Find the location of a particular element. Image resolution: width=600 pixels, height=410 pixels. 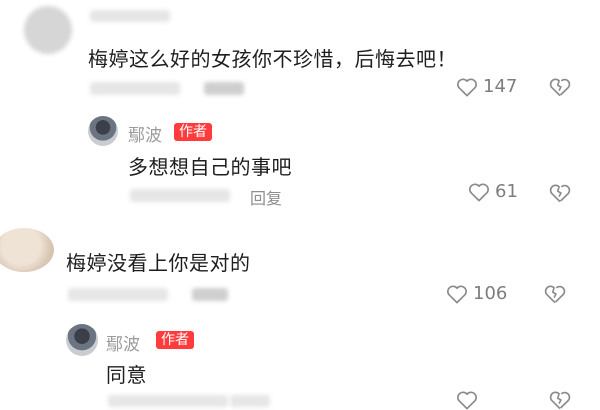

reply-text: 同意 is located at coordinates (126, 375).